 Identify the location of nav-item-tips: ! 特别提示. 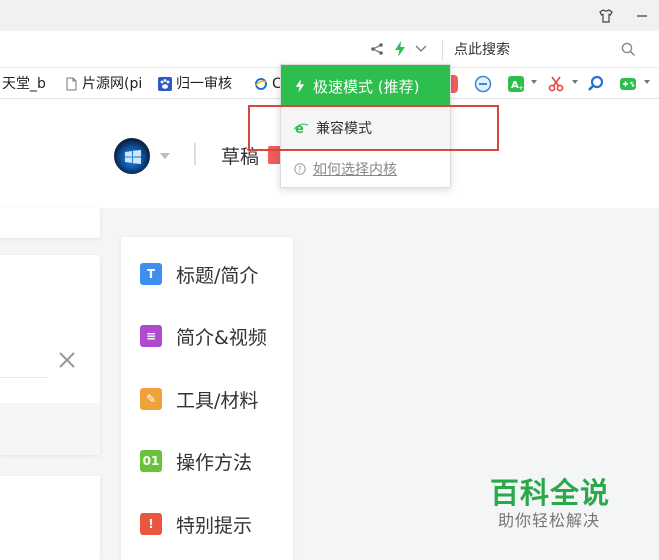
(196, 524).